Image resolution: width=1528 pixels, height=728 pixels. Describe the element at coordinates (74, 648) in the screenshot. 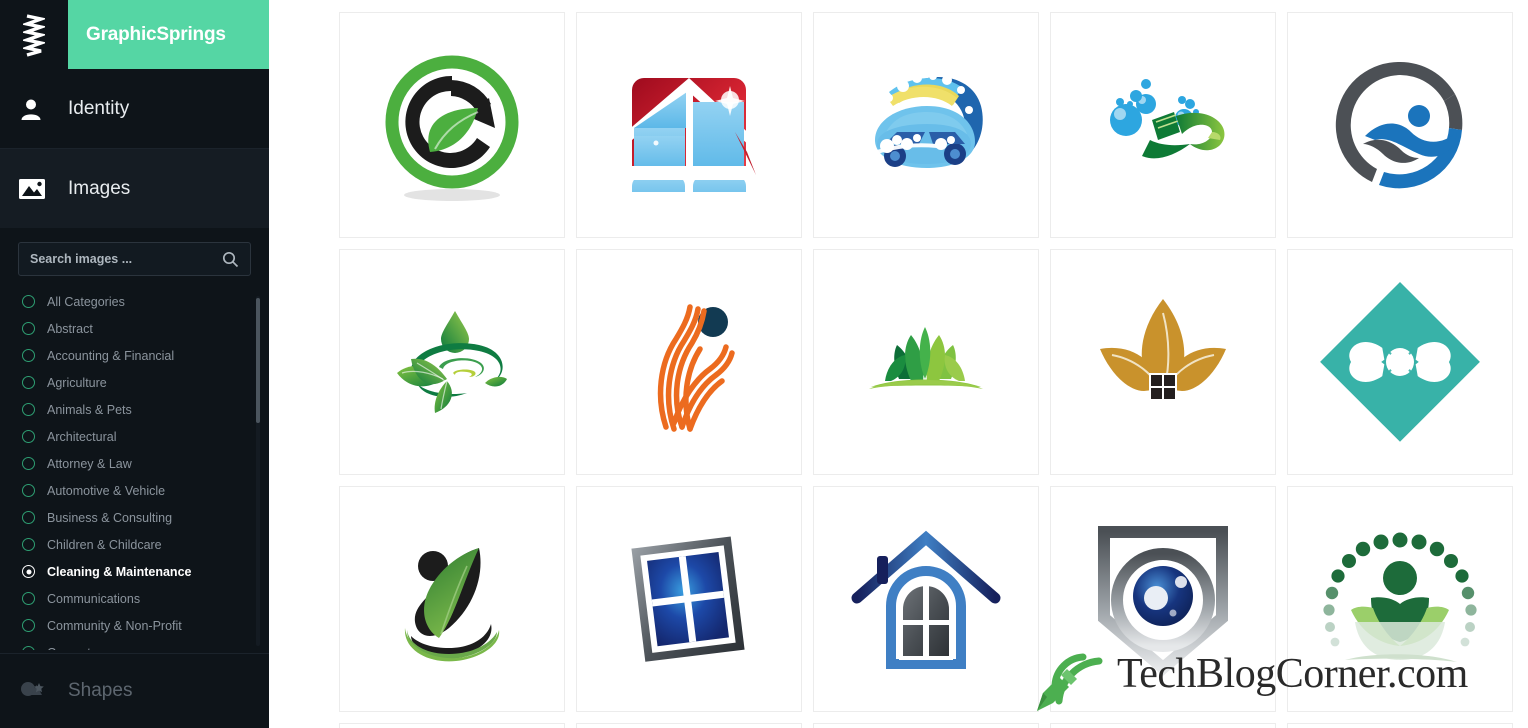

I see `category-label: Computer` at that location.